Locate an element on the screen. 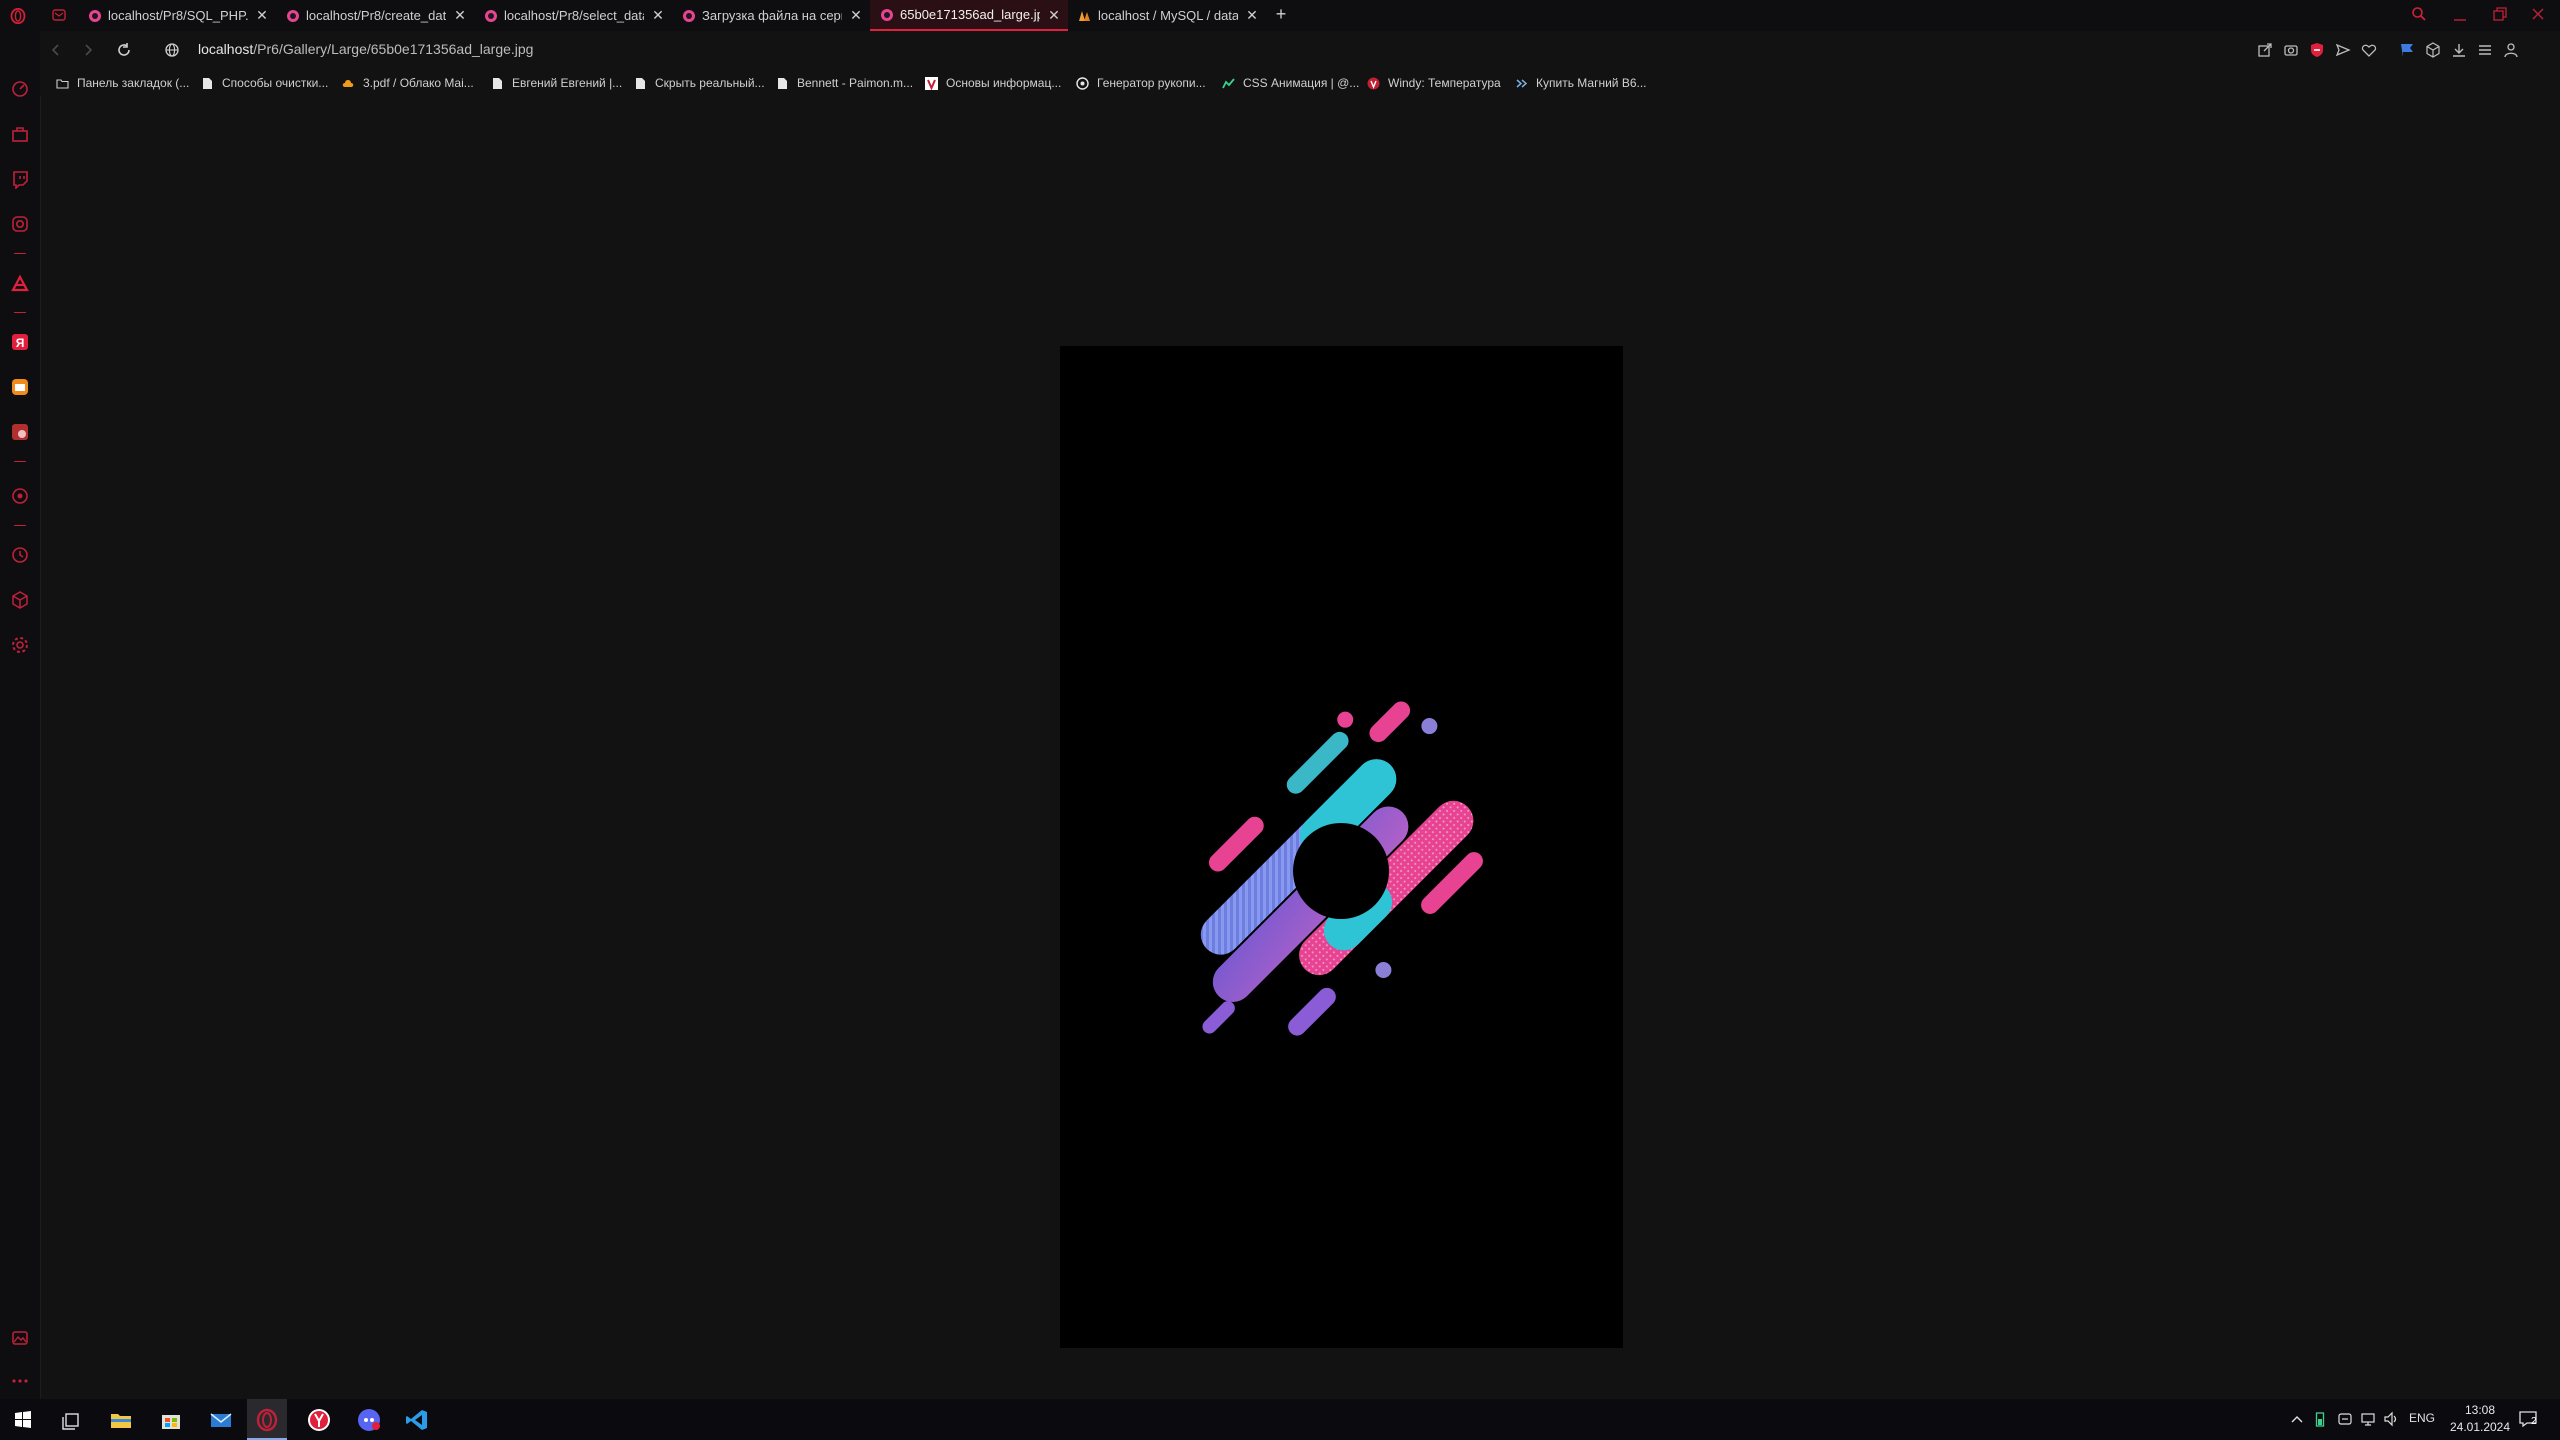 The height and width of the screenshot is (1440, 2560). tab-select-data: localhost/Pr8/select_data ✕ is located at coordinates (573, 15).